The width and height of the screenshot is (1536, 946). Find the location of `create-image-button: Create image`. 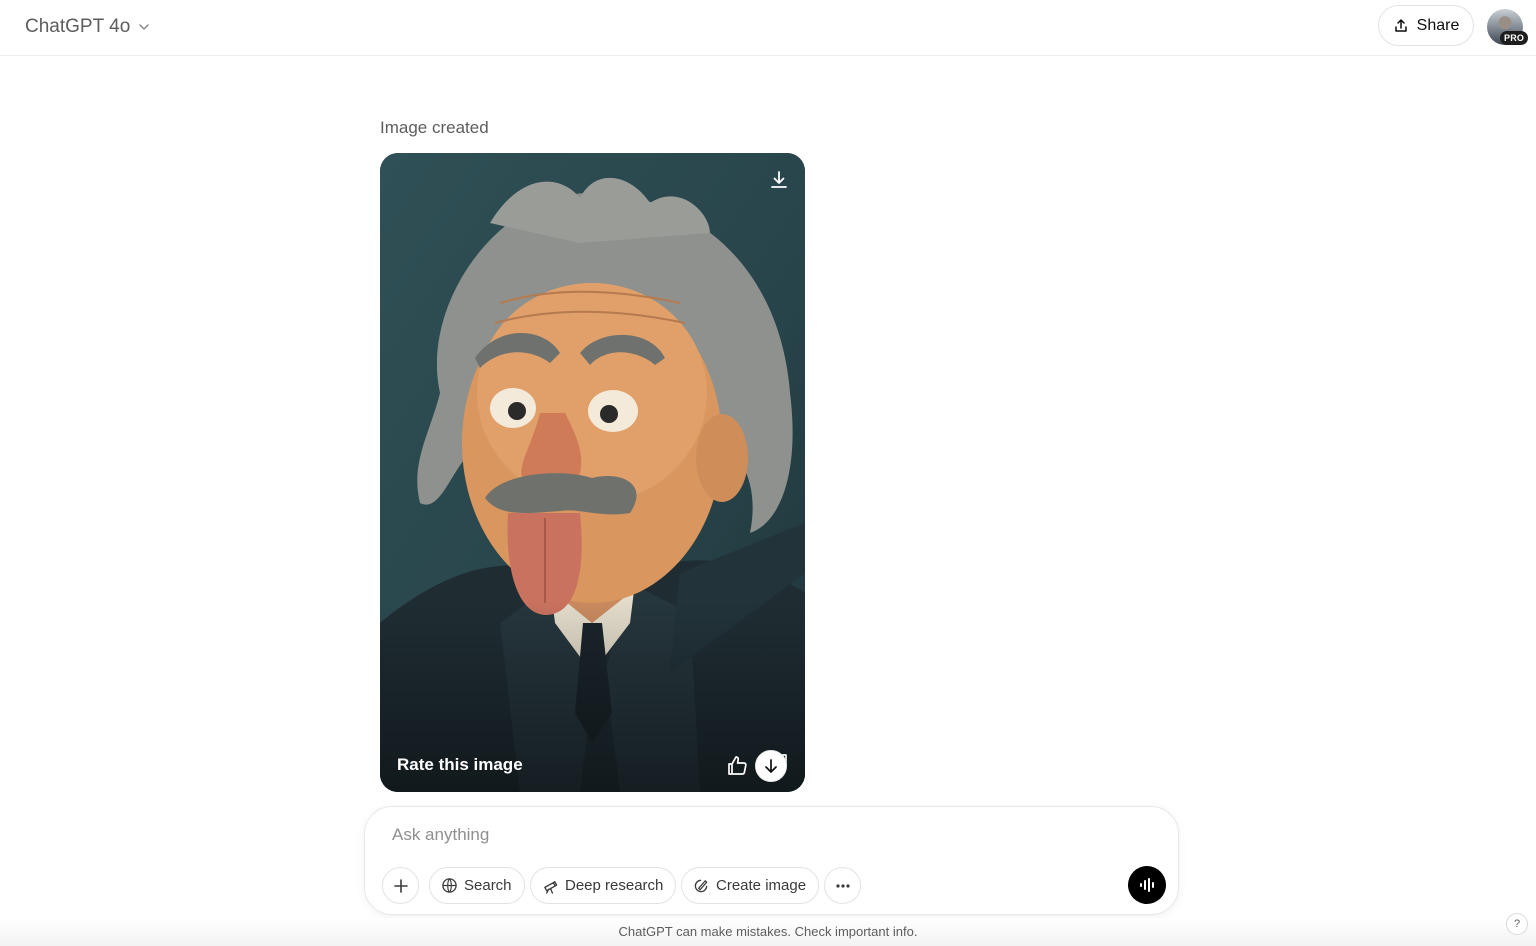

create-image-button: Create image is located at coordinates (750, 885).